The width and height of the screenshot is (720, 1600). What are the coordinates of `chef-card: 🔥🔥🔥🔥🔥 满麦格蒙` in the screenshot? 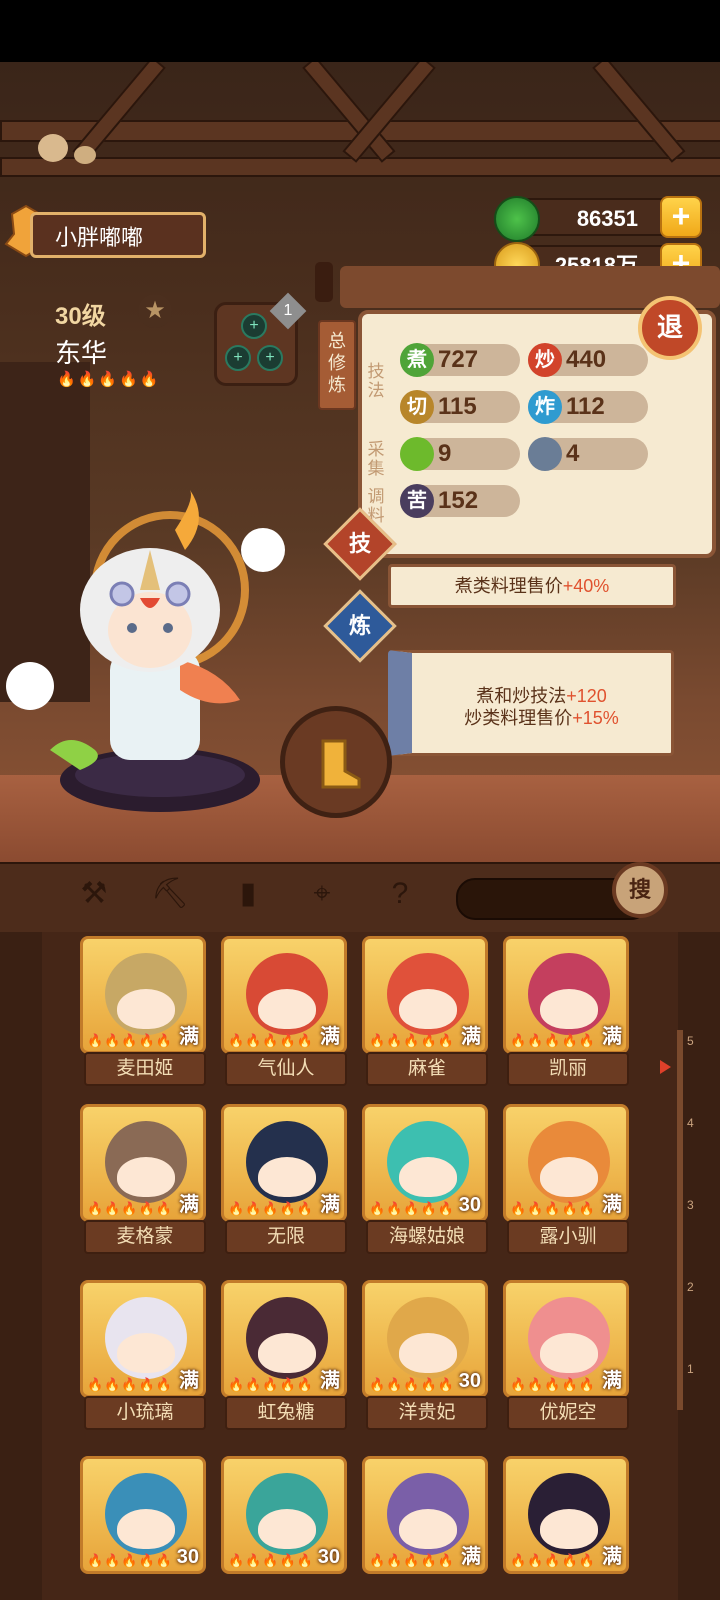 It's located at (143, 1179).